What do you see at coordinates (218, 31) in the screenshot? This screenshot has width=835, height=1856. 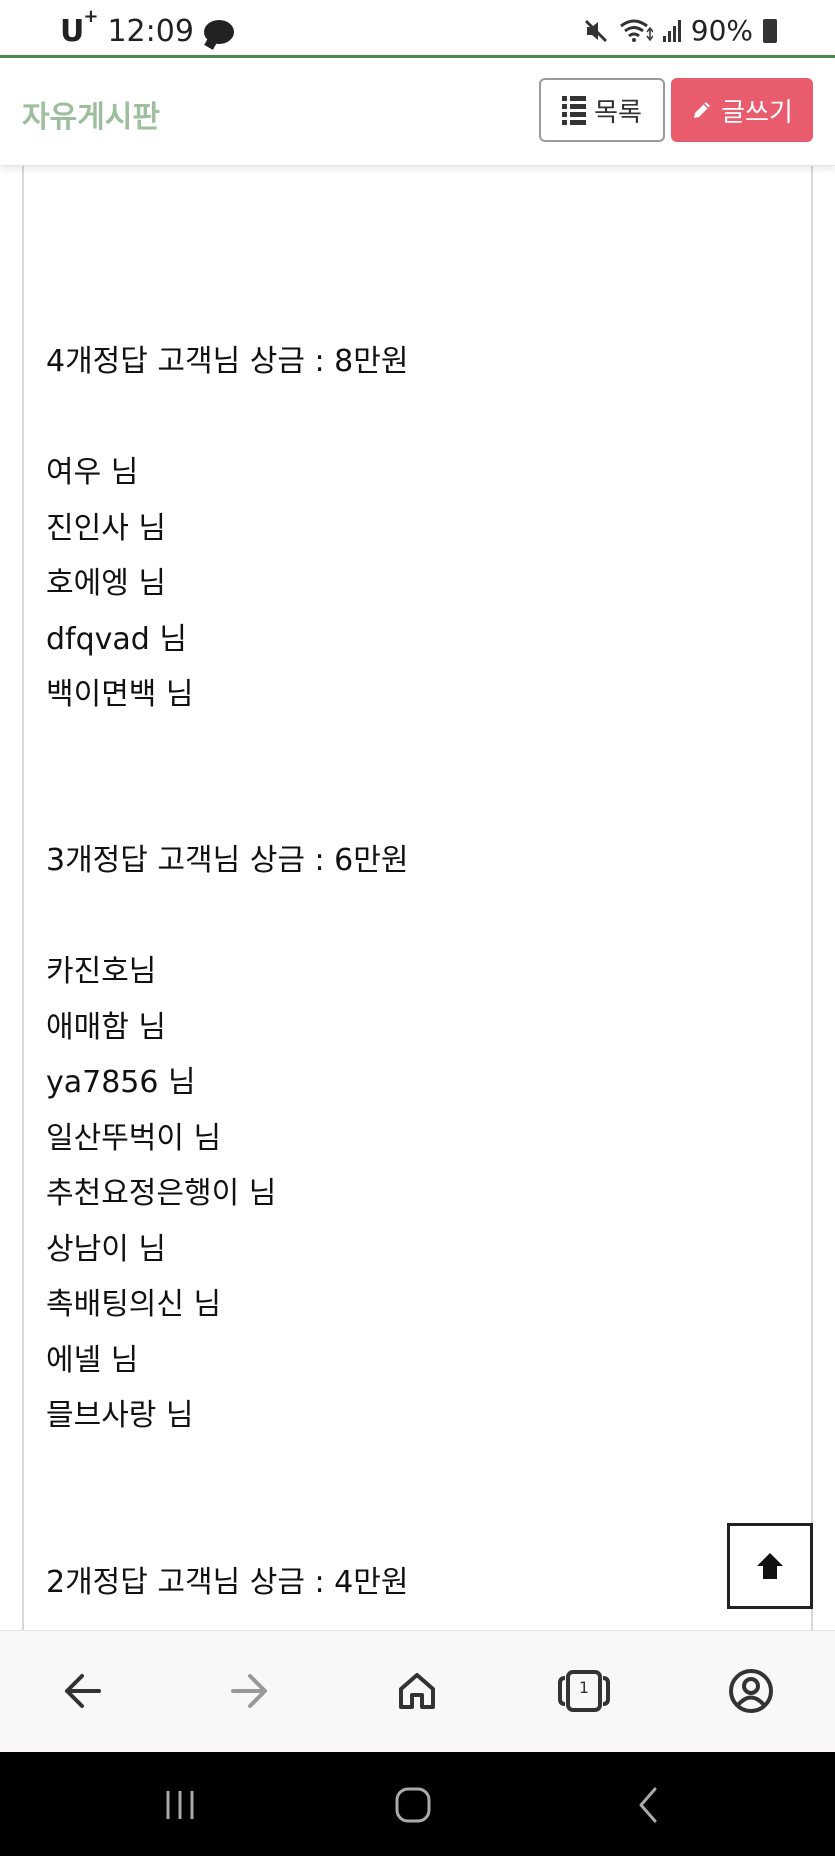 I see `chat-bubble-icon` at bounding box center [218, 31].